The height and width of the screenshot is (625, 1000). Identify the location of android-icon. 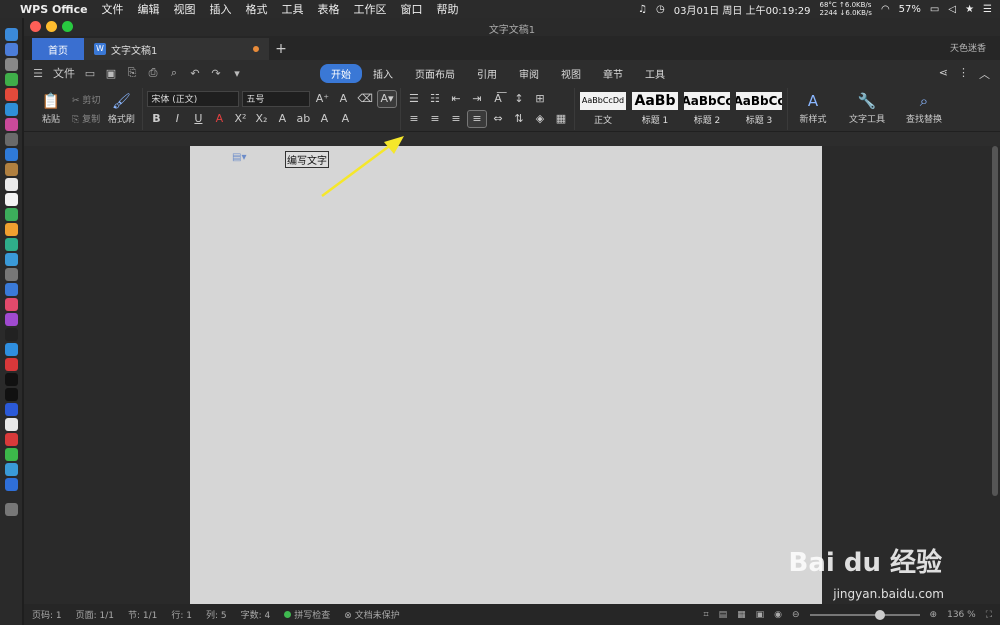
(11, 79).